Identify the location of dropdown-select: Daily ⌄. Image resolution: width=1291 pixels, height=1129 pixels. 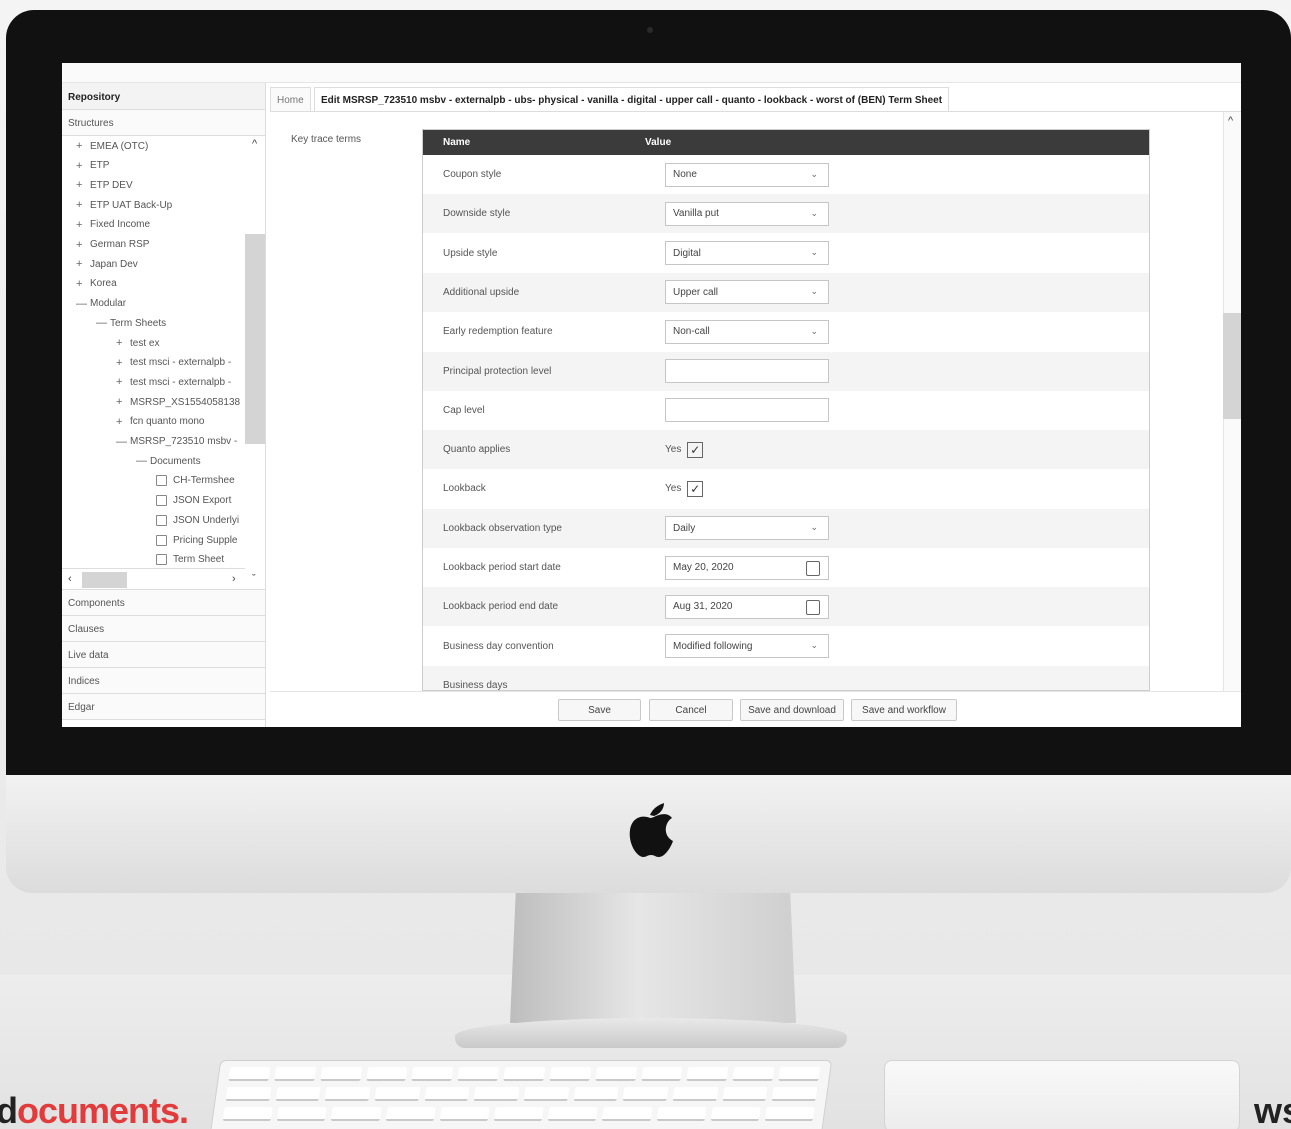
(747, 528).